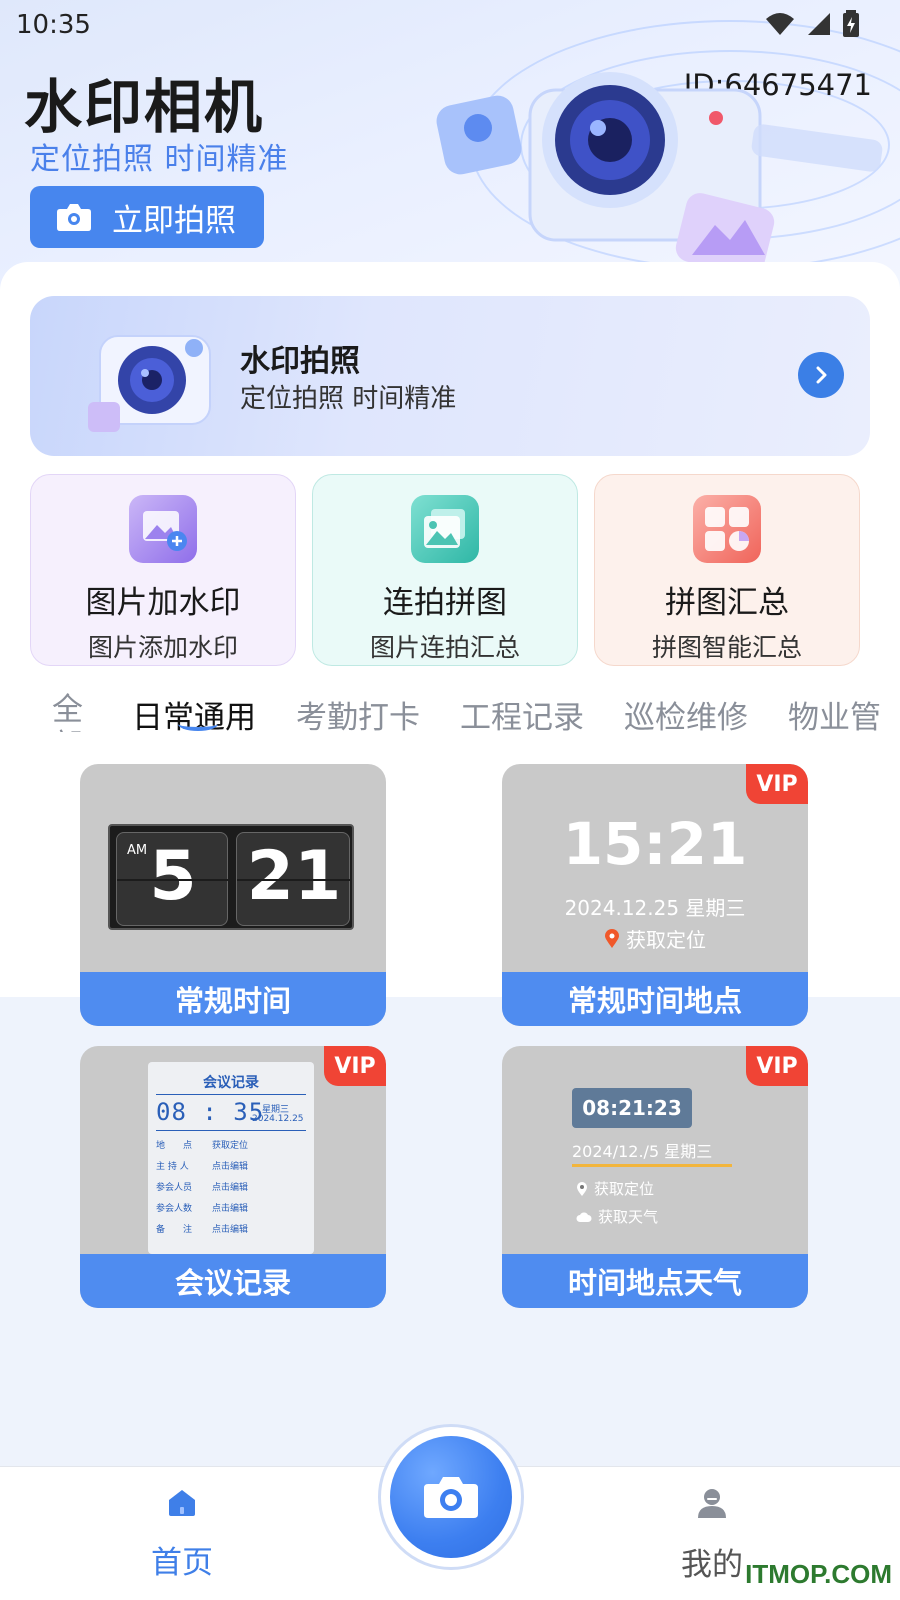 This screenshot has width=900, height=1600. What do you see at coordinates (655, 999) in the screenshot?
I see `template-label: 常规时间地点` at bounding box center [655, 999].